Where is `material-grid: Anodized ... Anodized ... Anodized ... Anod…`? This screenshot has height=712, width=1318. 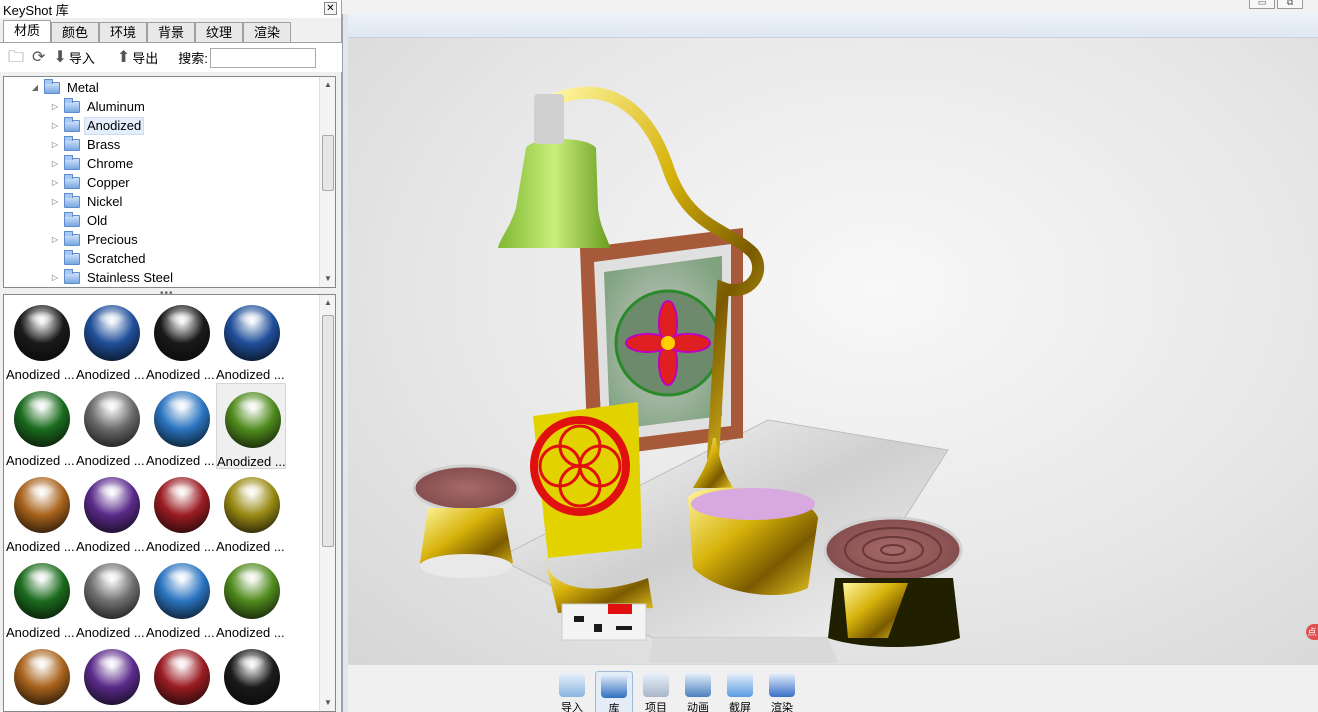
material-grid: Anodized ... Anodized ... Anodized ... Anod… is located at coordinates (169, 503).